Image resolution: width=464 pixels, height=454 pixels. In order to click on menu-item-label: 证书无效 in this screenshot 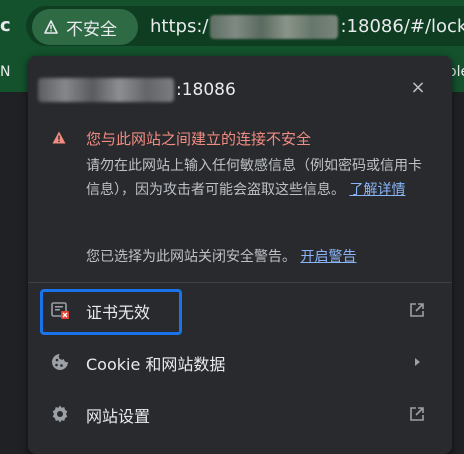, I will do `click(118, 312)`.